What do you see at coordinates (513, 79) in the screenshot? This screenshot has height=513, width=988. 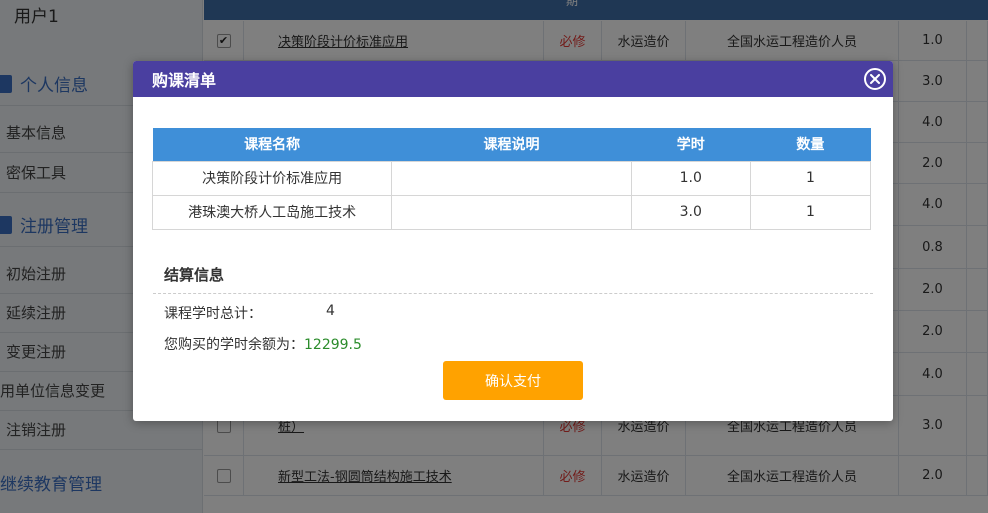 I see `modal-header: 购课清单` at bounding box center [513, 79].